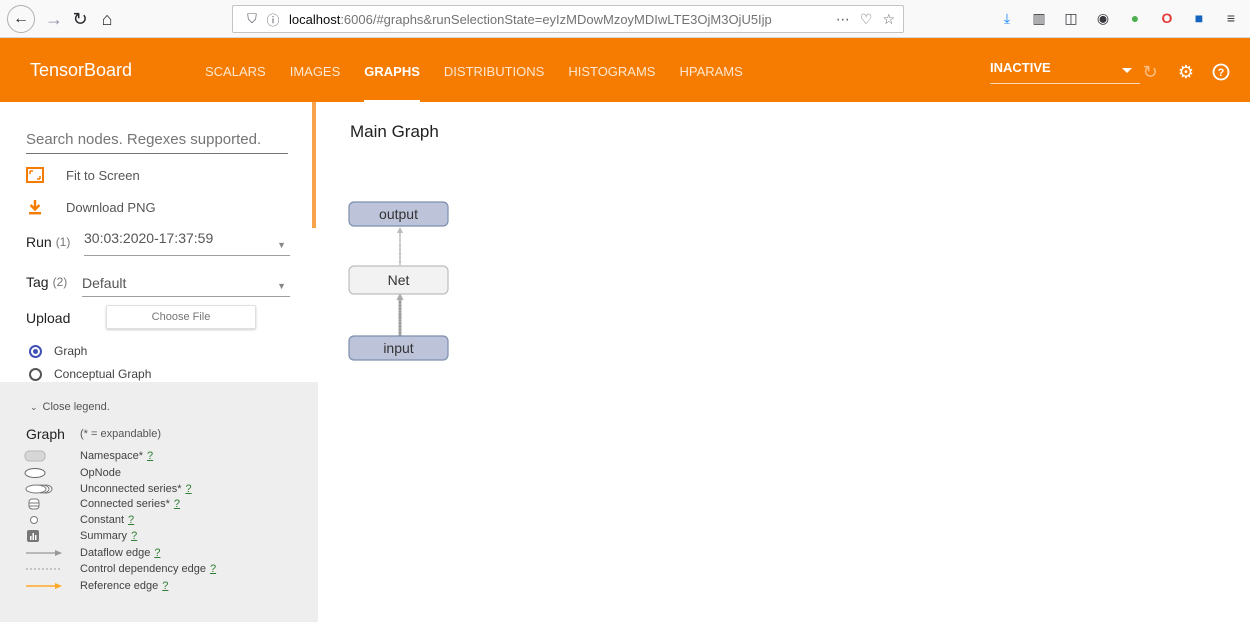 Image resolution: width=1250 pixels, height=622 pixels. I want to click on download-png-label: Download PNG, so click(111, 207).